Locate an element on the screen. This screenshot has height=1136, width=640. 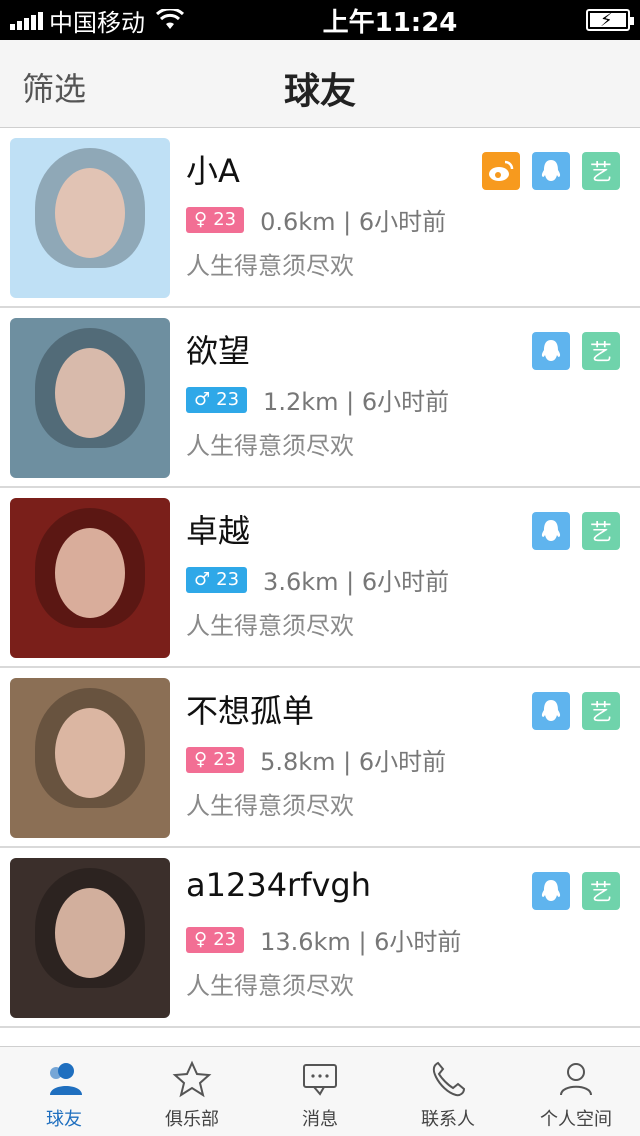
tab-user: 球友 is located at coordinates (64, 1091).